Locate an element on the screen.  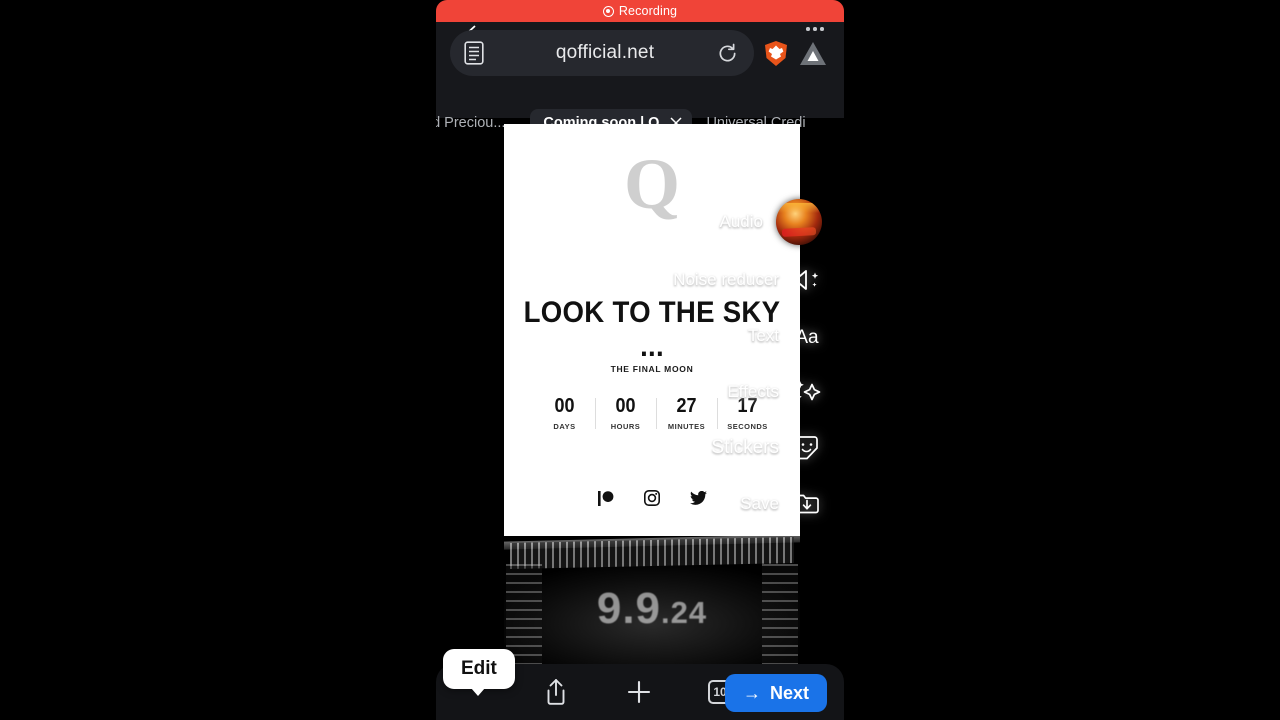
building-colonnade is located at coordinates (652, 553).